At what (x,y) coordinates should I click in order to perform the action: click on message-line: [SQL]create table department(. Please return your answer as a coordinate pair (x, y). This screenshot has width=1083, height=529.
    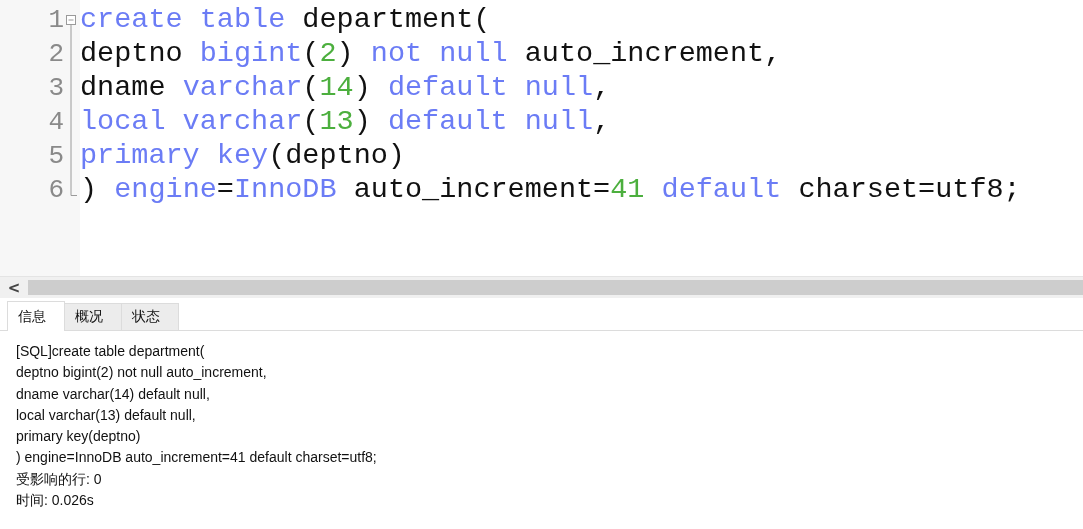
    Looking at the image, I should click on (110, 351).